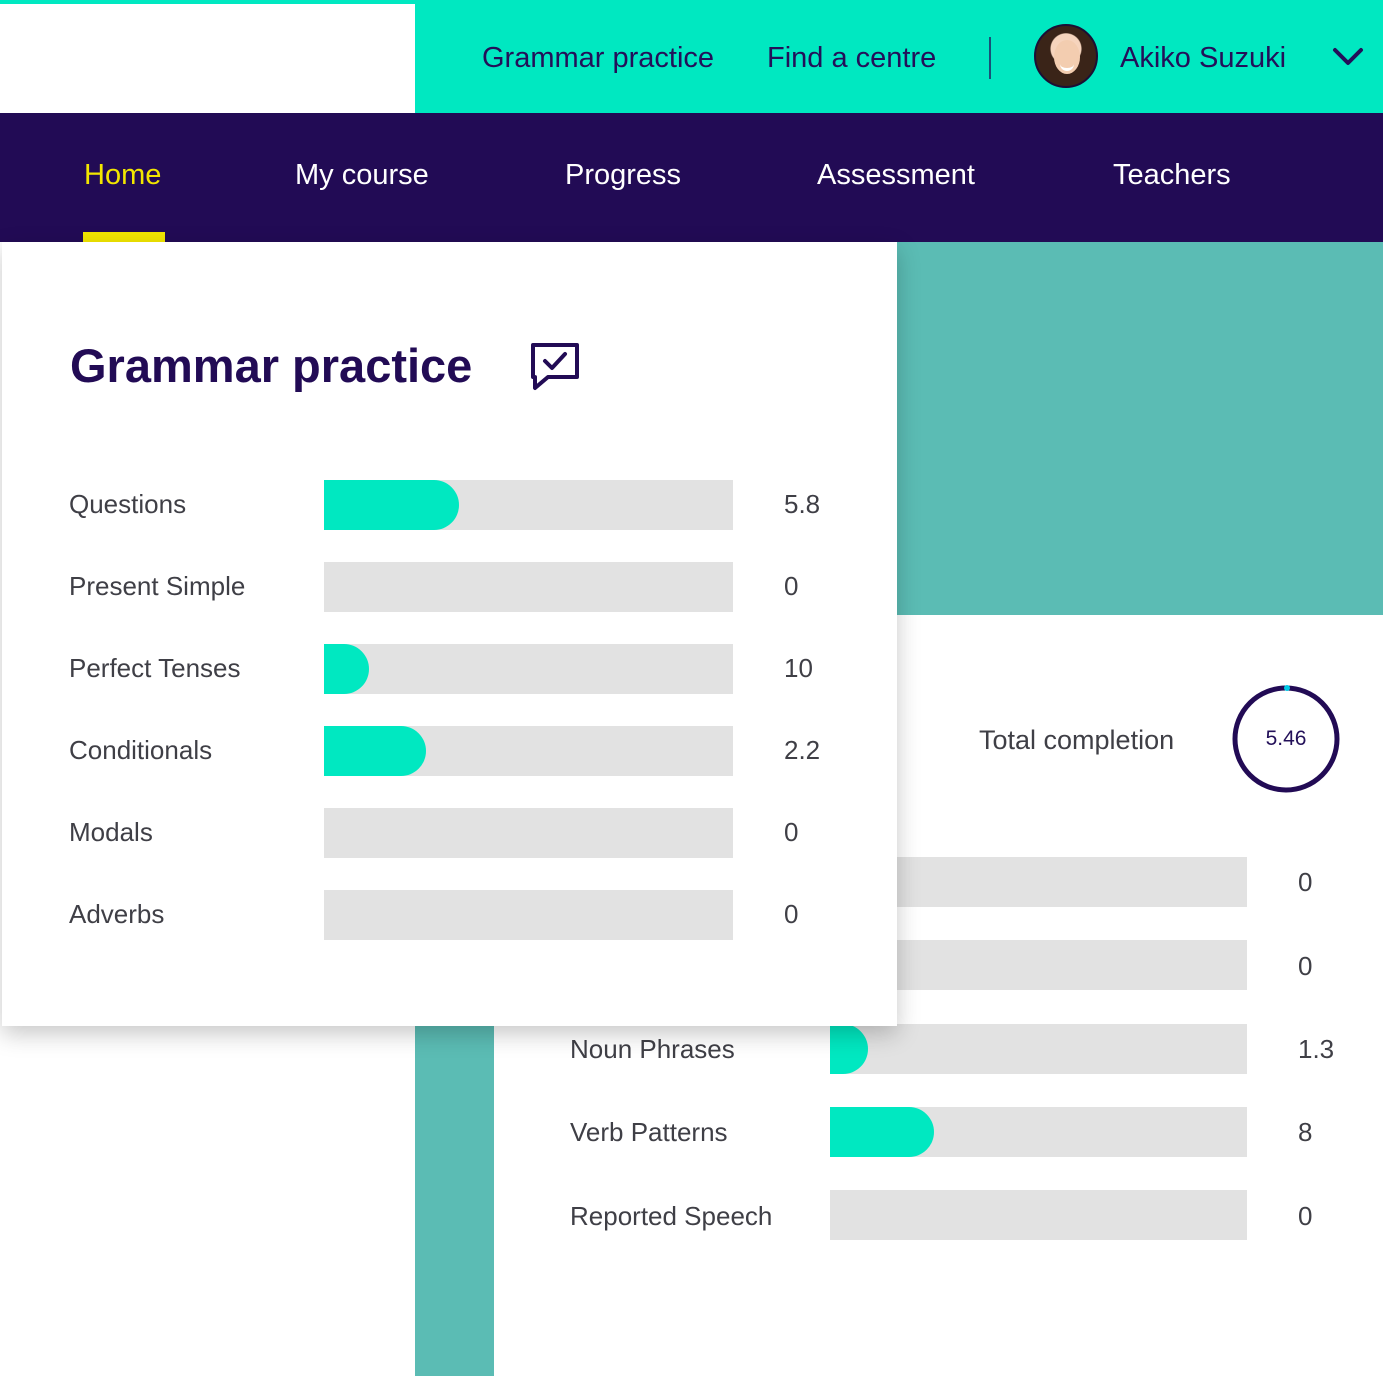 This screenshot has width=1383, height=1376. What do you see at coordinates (990, 58) in the screenshot?
I see `topbar-divider` at bounding box center [990, 58].